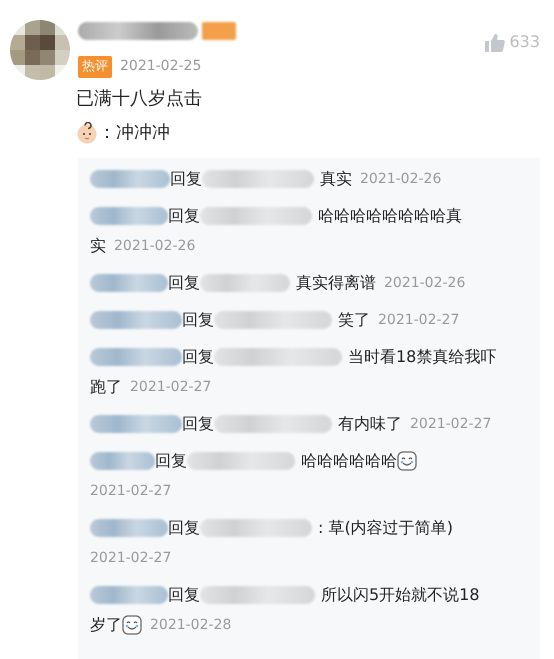 Image resolution: width=554 pixels, height=659 pixels. I want to click on reply-text: 跑了, so click(106, 387).